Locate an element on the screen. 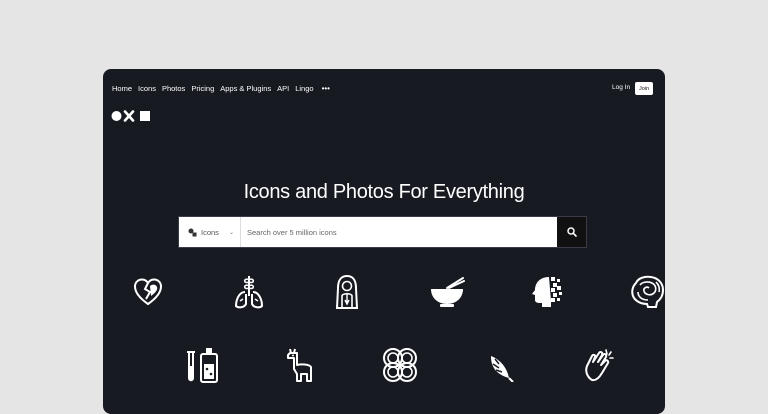 This screenshot has height=414, width=768. broken-heart-icon is located at coordinates (148, 292).